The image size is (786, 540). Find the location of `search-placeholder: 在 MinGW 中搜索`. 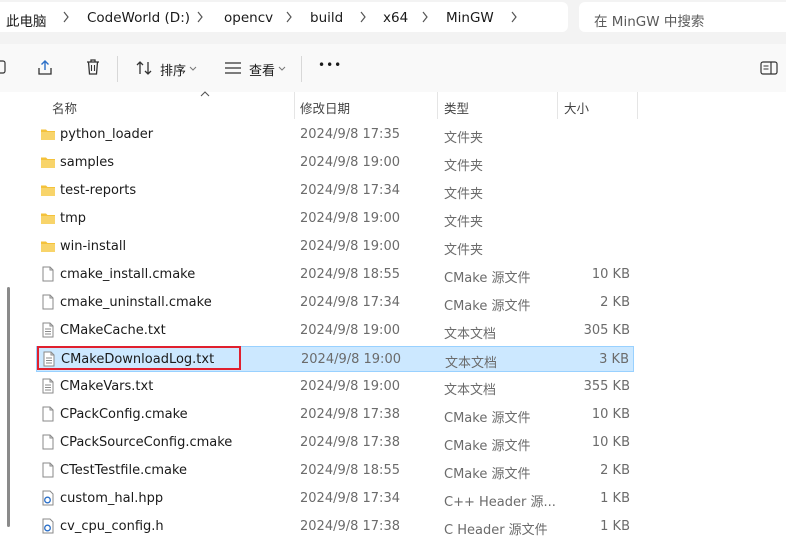

search-placeholder: 在 MinGW 中搜索 is located at coordinates (649, 22).